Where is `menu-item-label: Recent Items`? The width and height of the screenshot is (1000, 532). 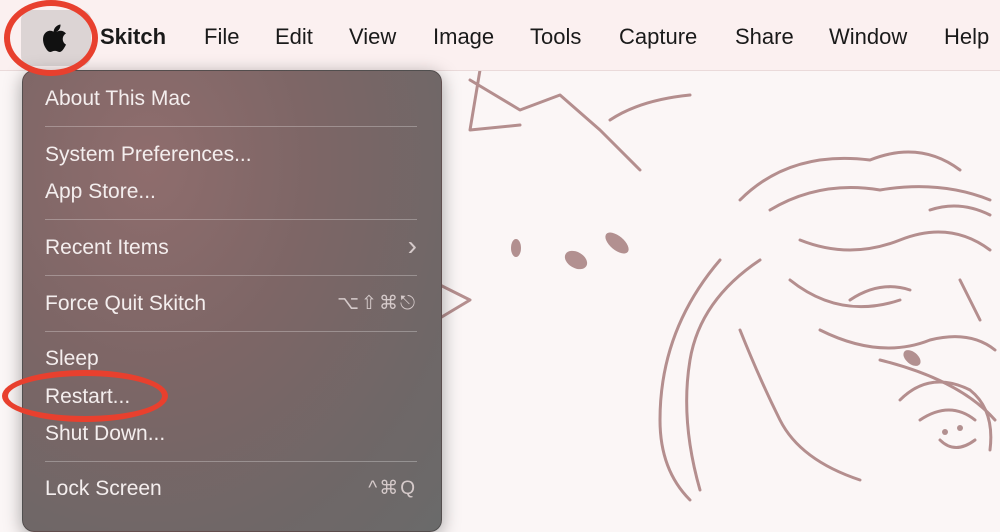
menu-item-label: Recent Items is located at coordinates (107, 247).